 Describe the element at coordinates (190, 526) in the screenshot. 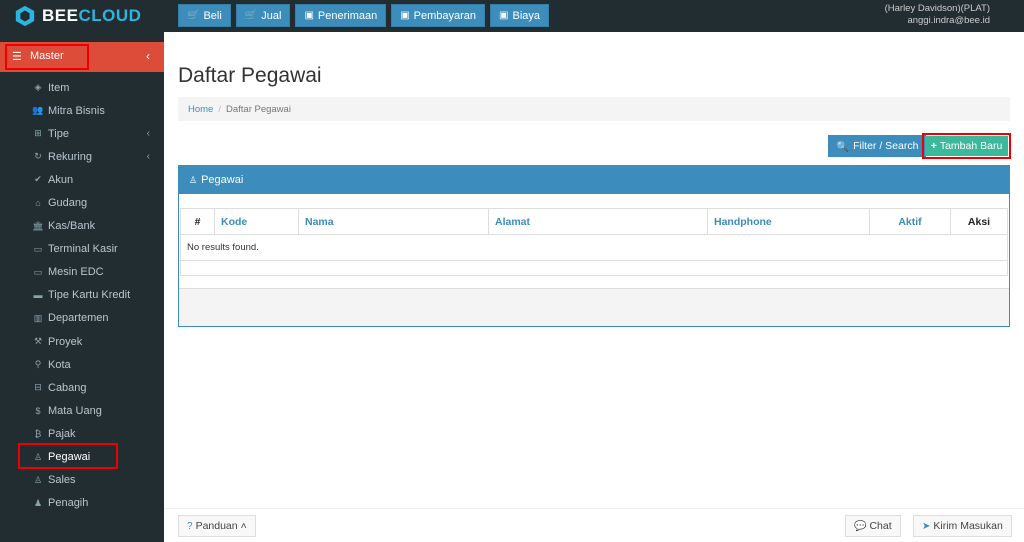

I see `question-icon: ?` at that location.